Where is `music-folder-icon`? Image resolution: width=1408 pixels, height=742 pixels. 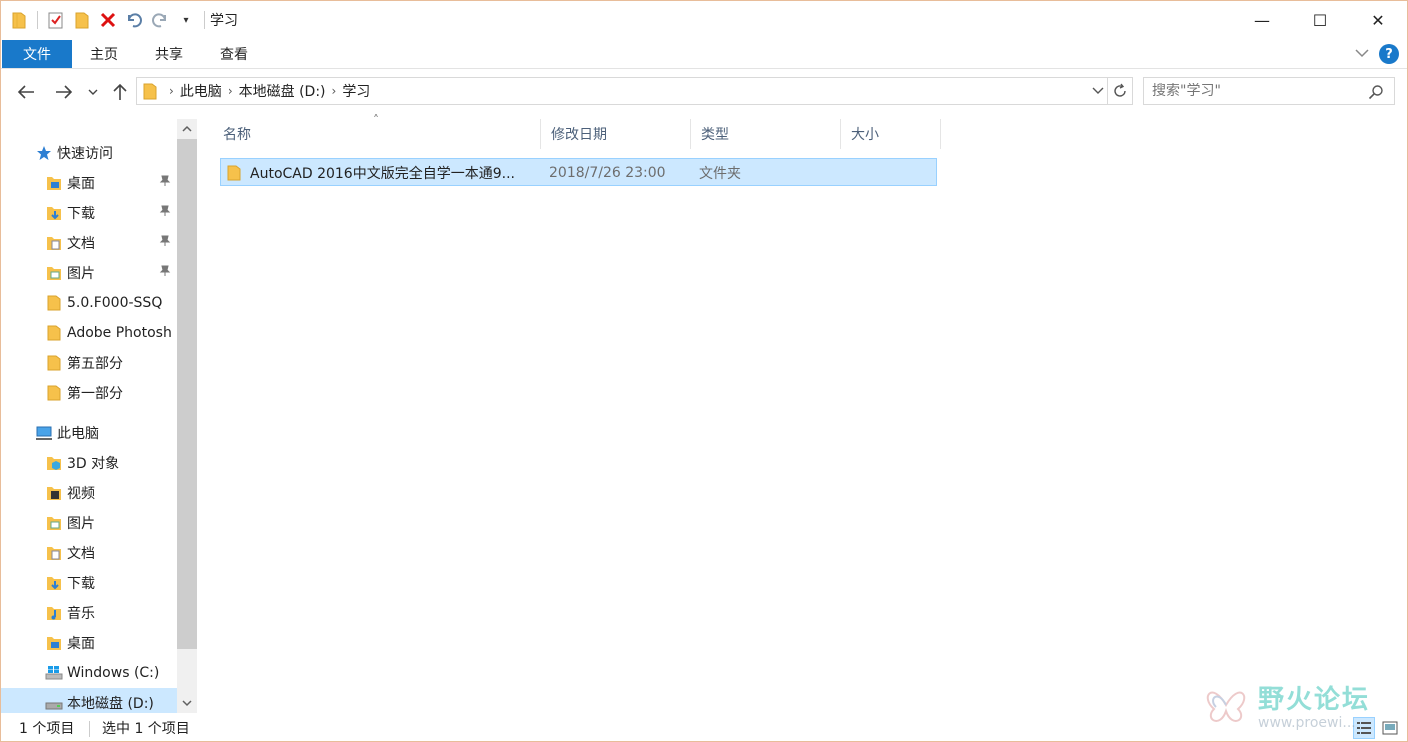 music-folder-icon is located at coordinates (54, 613).